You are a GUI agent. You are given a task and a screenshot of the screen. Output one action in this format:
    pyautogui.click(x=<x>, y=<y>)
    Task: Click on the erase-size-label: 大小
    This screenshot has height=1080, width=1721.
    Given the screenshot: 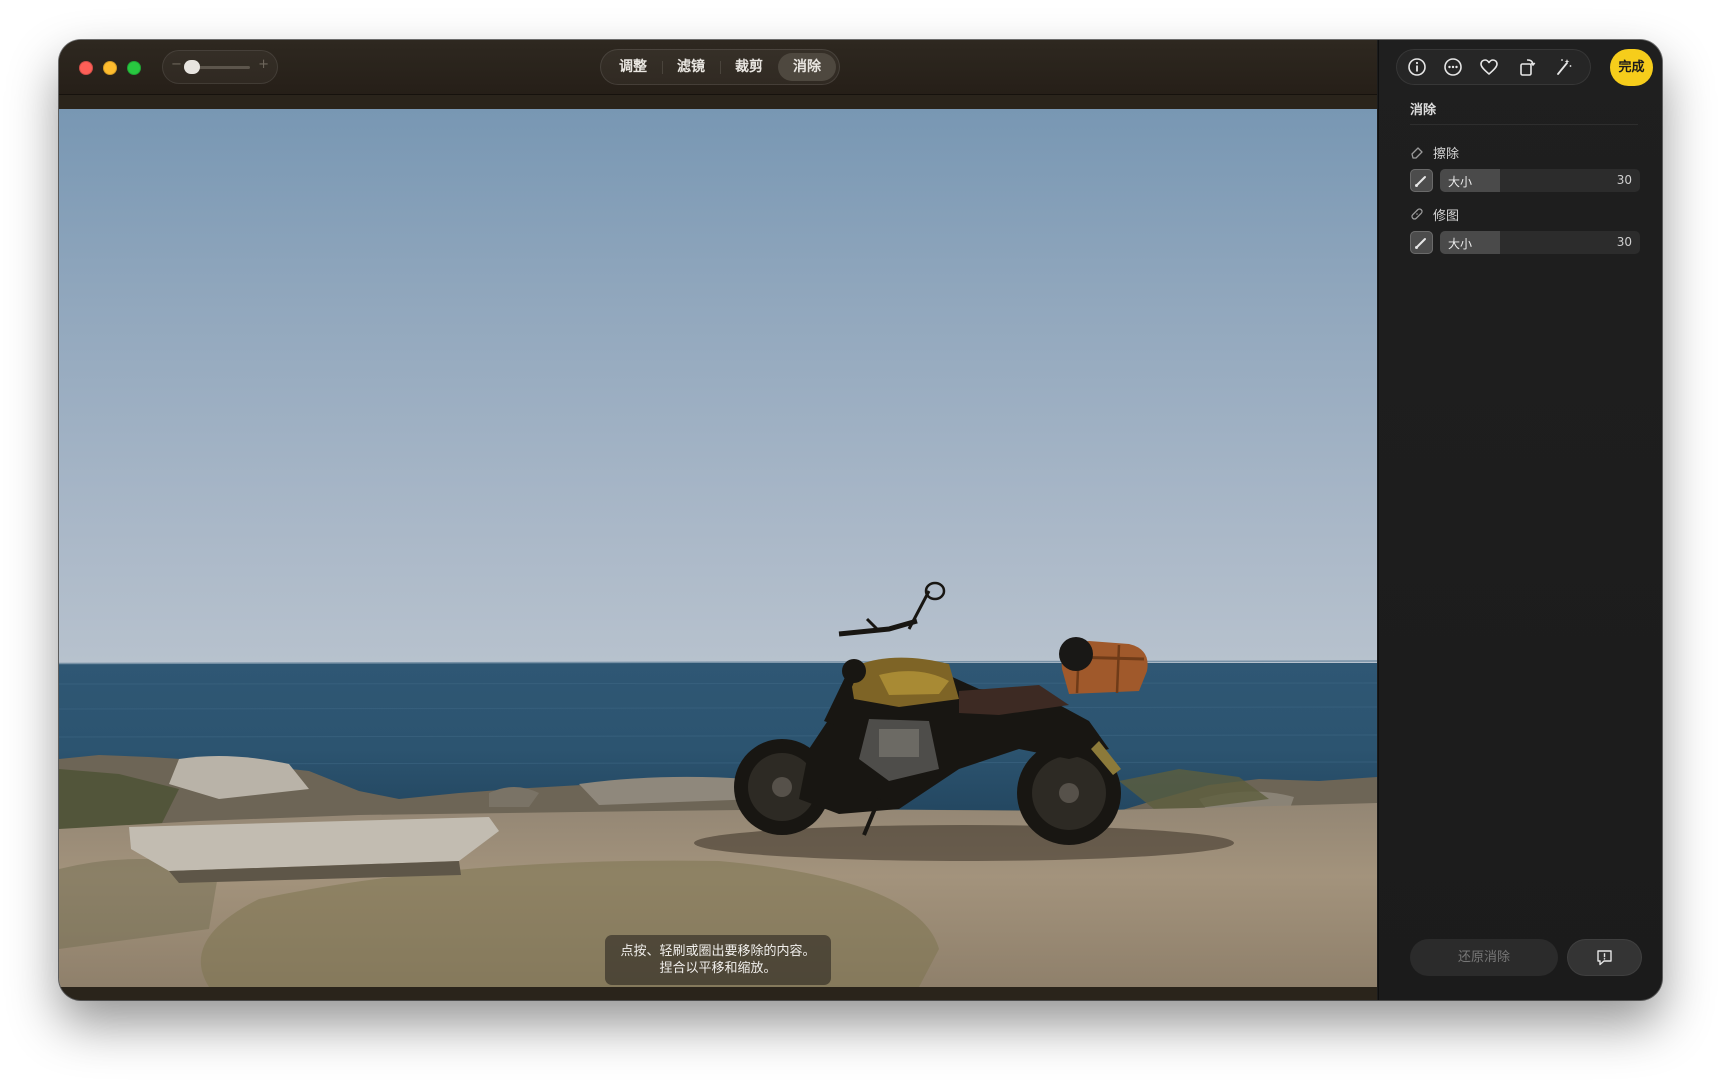 What is the action you would take?
    pyautogui.click(x=1460, y=182)
    